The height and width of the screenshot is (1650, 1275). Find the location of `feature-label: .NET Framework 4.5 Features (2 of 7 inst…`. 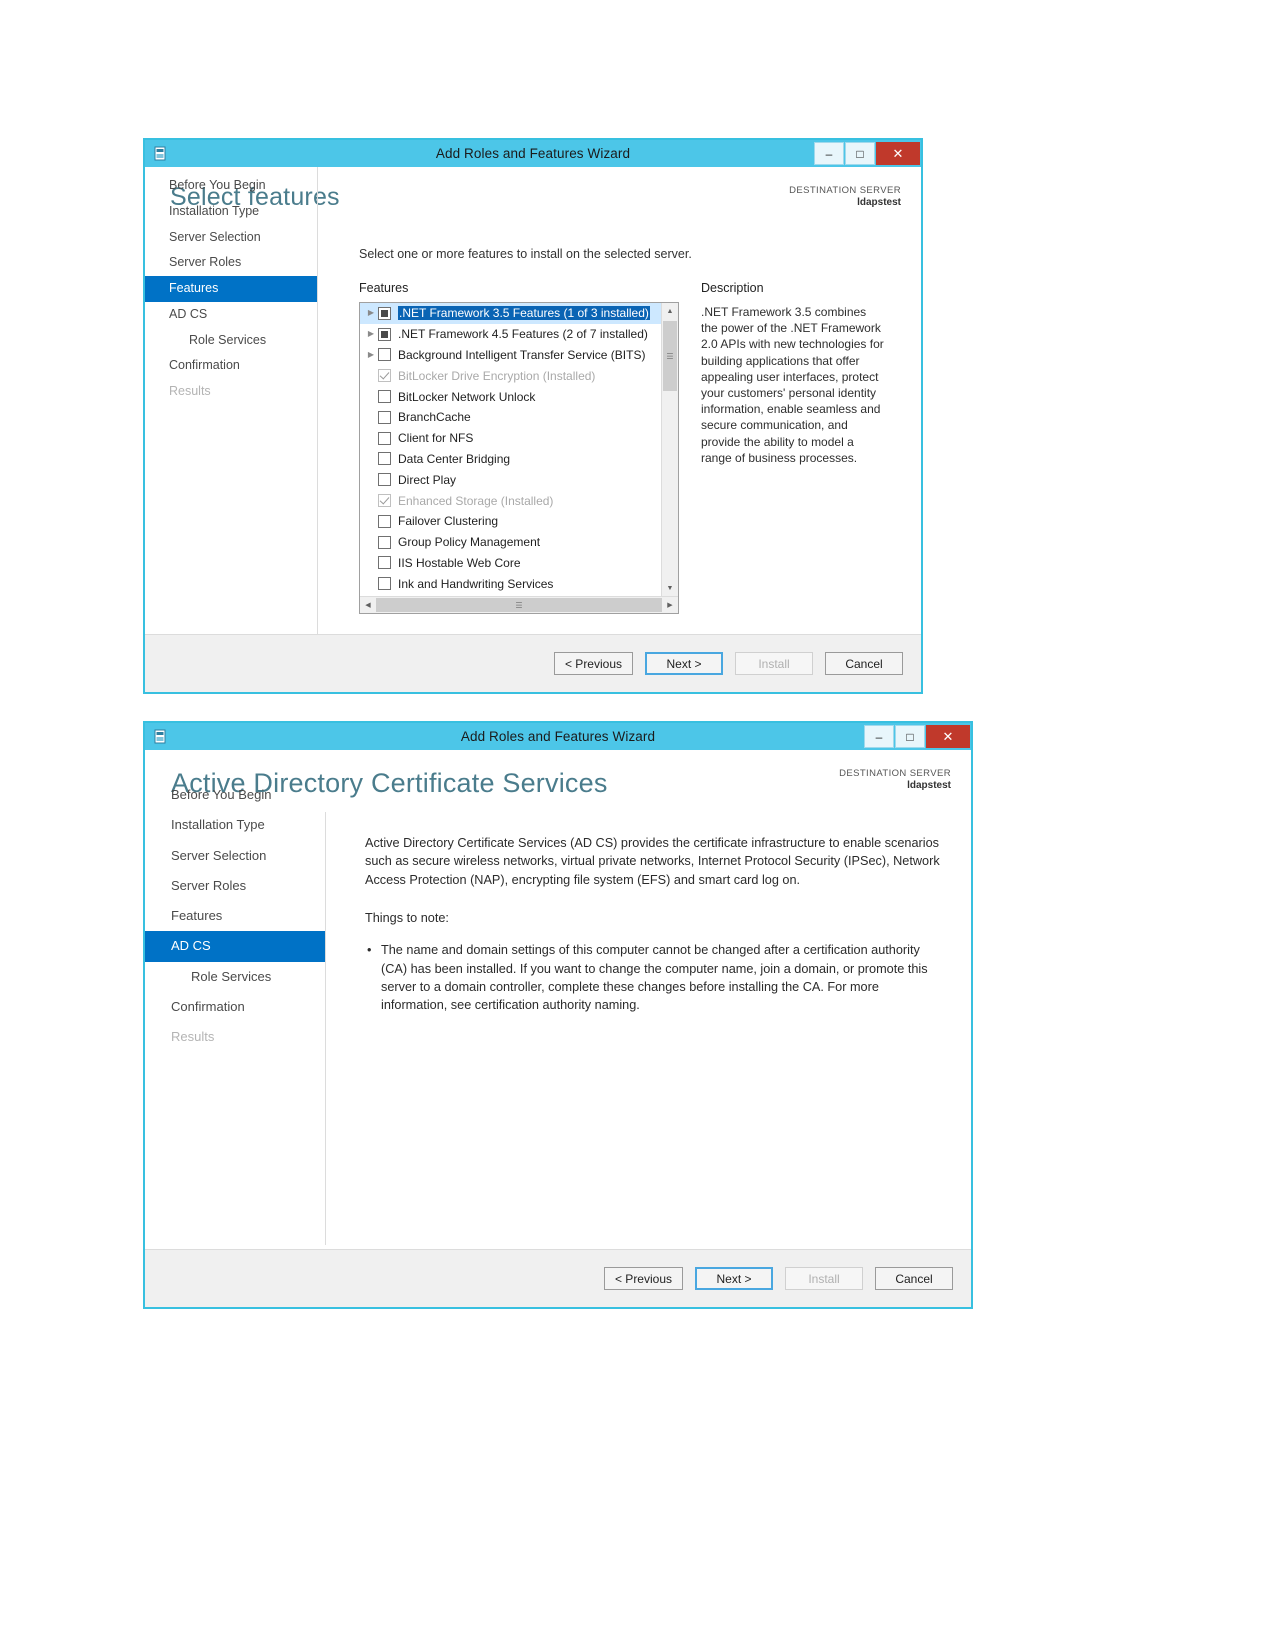

feature-label: .NET Framework 4.5 Features (2 of 7 inst… is located at coordinates (523, 334).